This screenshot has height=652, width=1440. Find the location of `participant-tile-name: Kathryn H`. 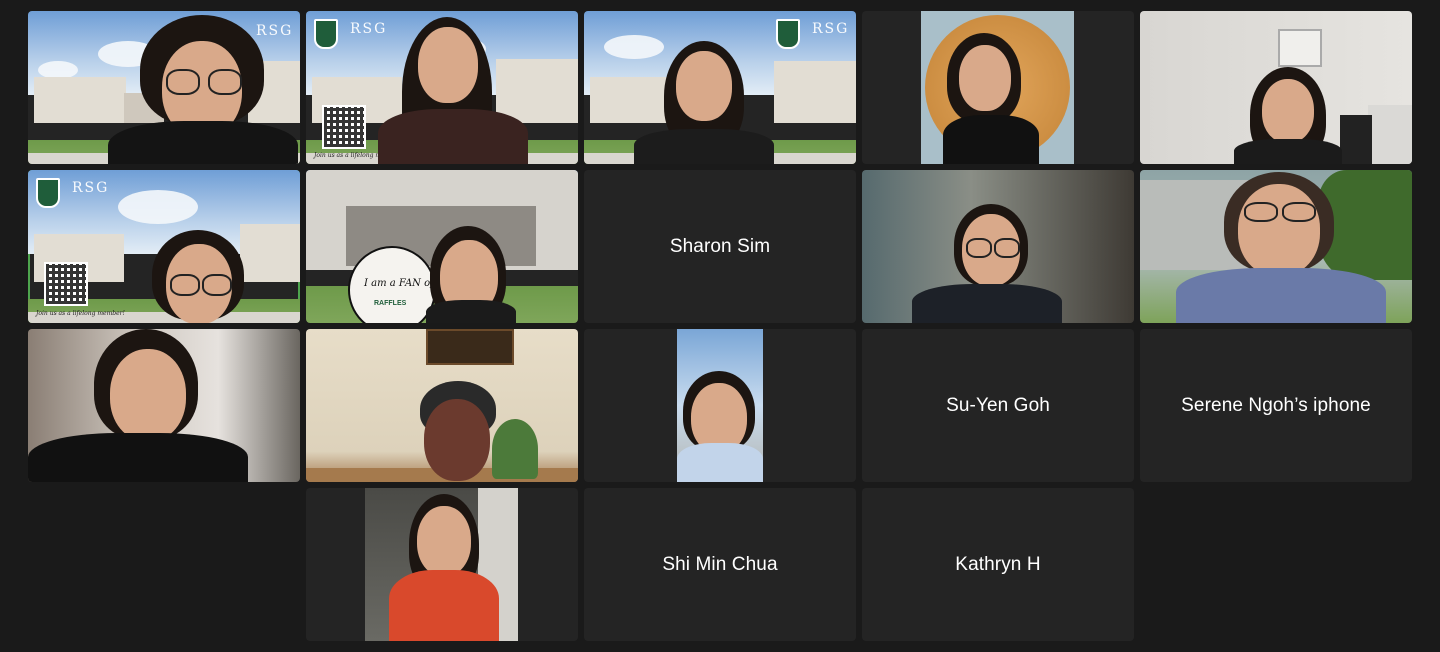

participant-tile-name: Kathryn H is located at coordinates (998, 564).